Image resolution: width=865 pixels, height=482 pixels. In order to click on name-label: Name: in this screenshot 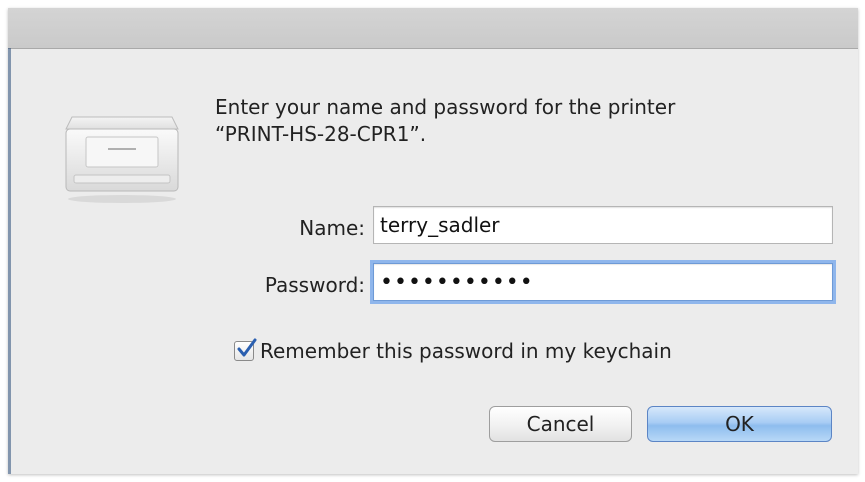, I will do `click(332, 228)`.